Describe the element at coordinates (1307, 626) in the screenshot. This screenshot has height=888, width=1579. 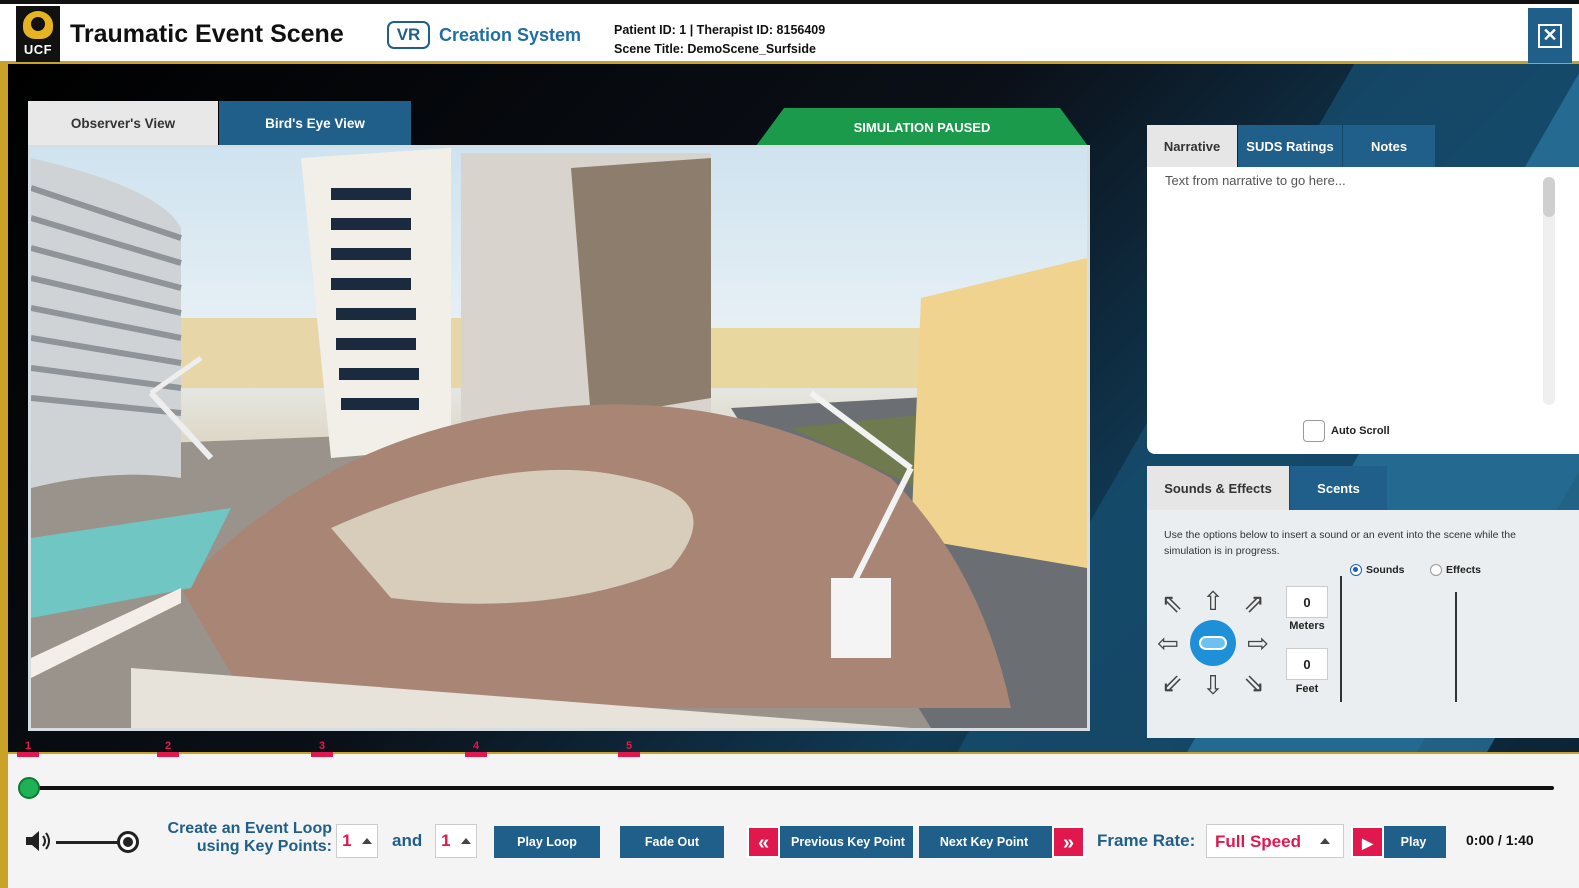
I see `meters-label: Meters` at that location.